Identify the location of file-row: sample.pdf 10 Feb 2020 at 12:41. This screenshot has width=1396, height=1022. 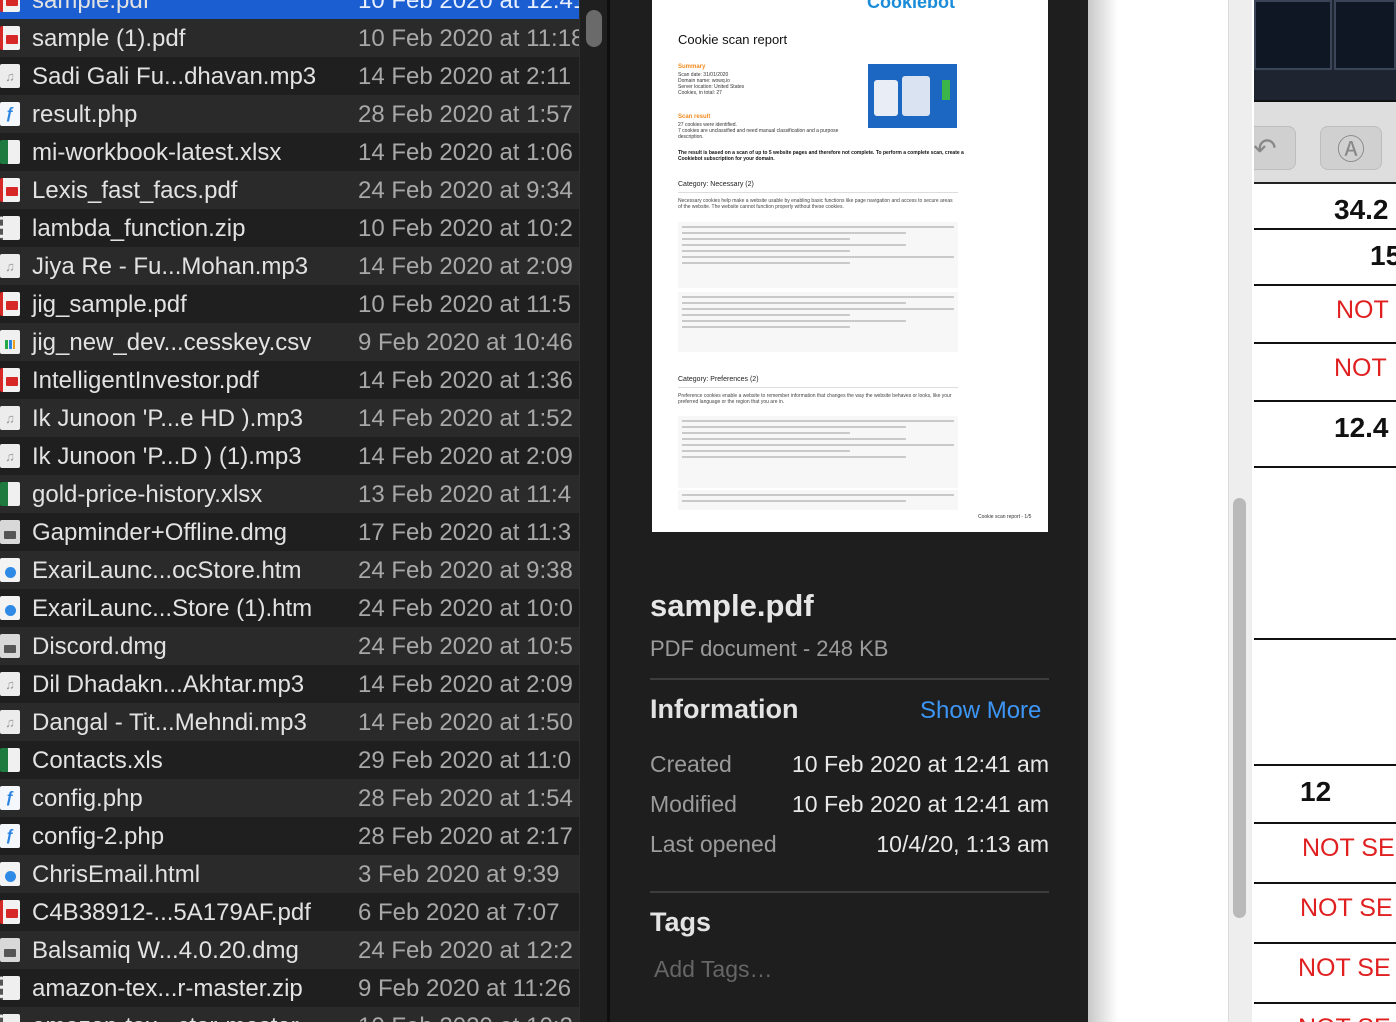
(289, 9).